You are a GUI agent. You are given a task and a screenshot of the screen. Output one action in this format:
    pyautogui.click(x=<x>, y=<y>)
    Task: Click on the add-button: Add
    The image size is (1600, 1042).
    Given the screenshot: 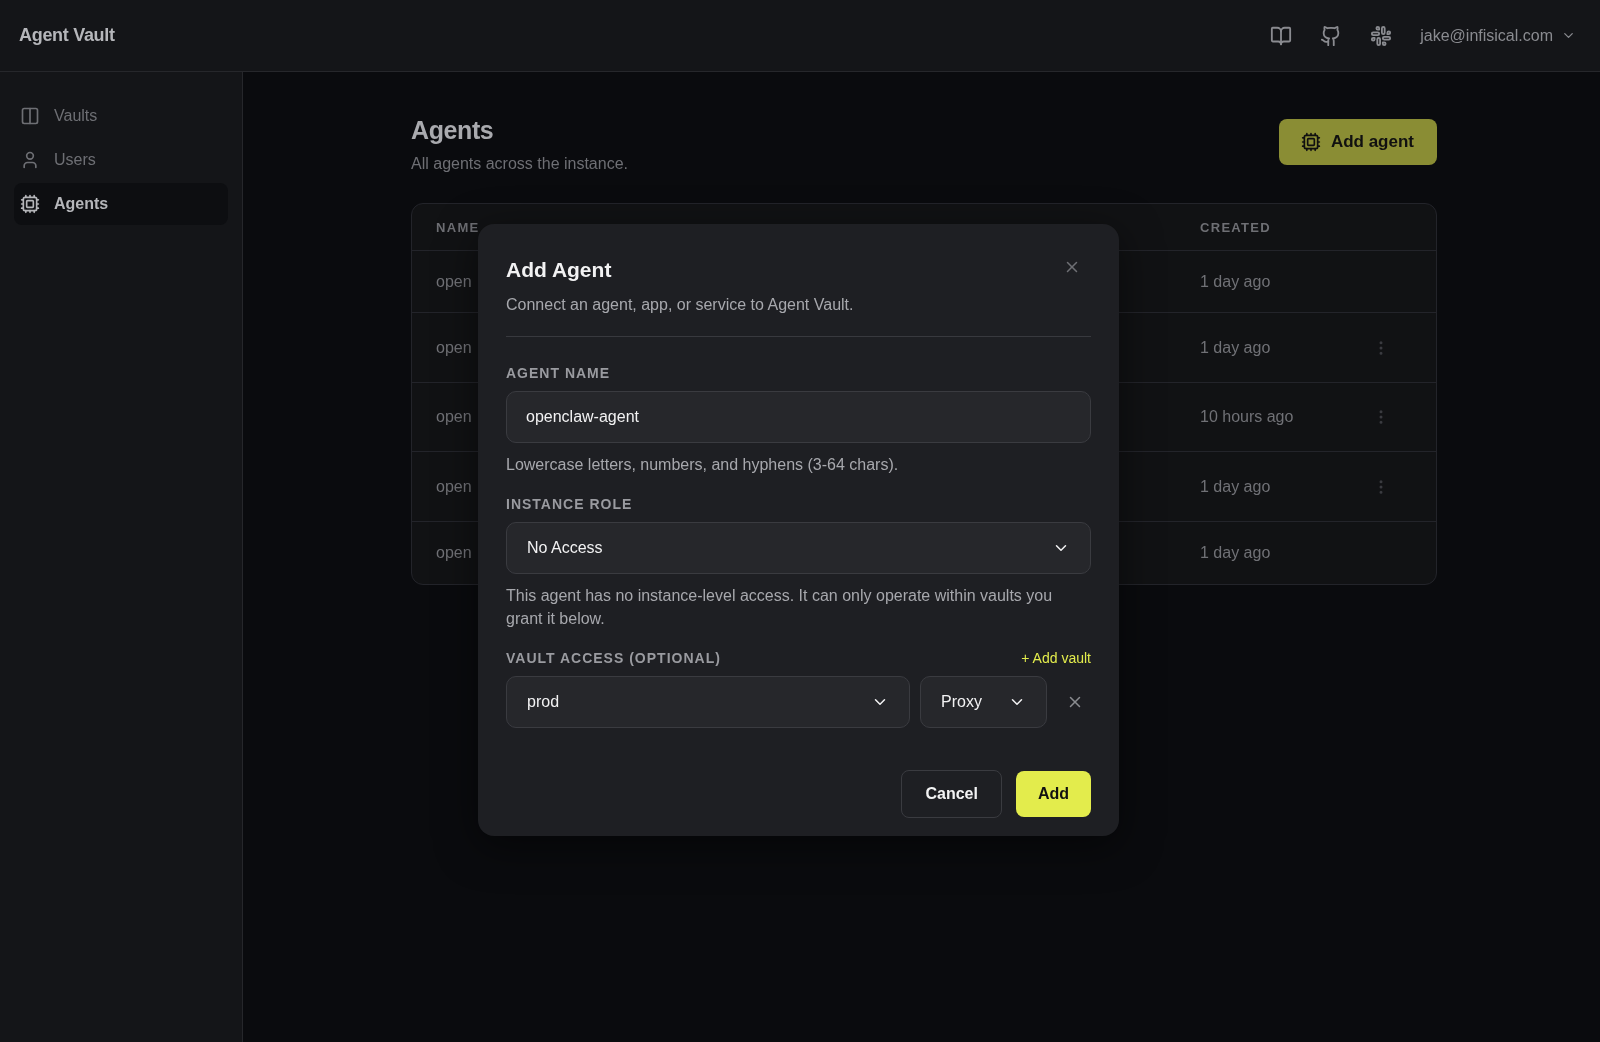 What is the action you would take?
    pyautogui.click(x=1053, y=794)
    